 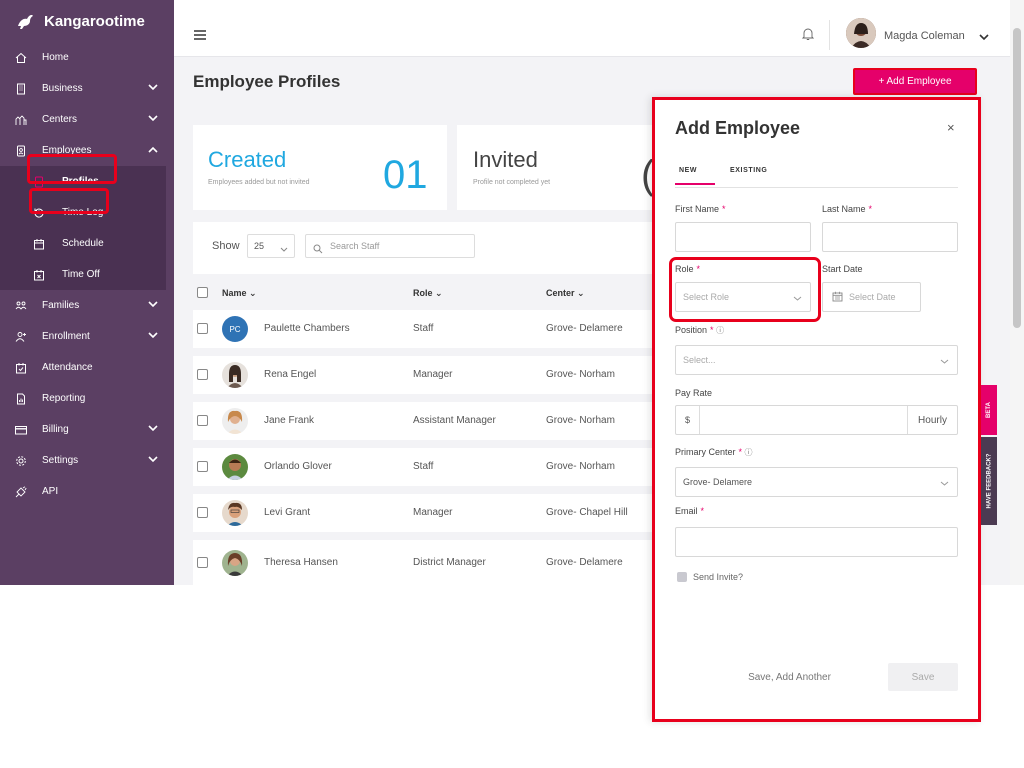 I want to click on sidebar-item-reporting: Reporting, so click(x=87, y=398).